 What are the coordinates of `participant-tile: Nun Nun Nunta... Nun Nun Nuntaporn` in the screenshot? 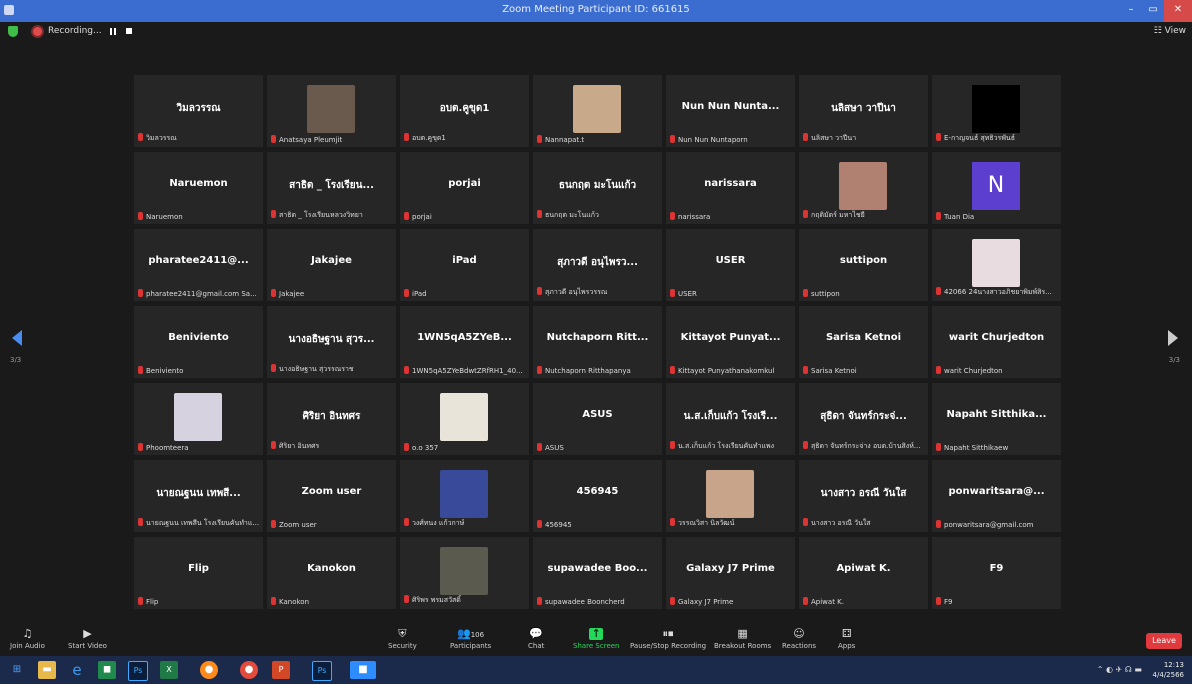 It's located at (730, 111).